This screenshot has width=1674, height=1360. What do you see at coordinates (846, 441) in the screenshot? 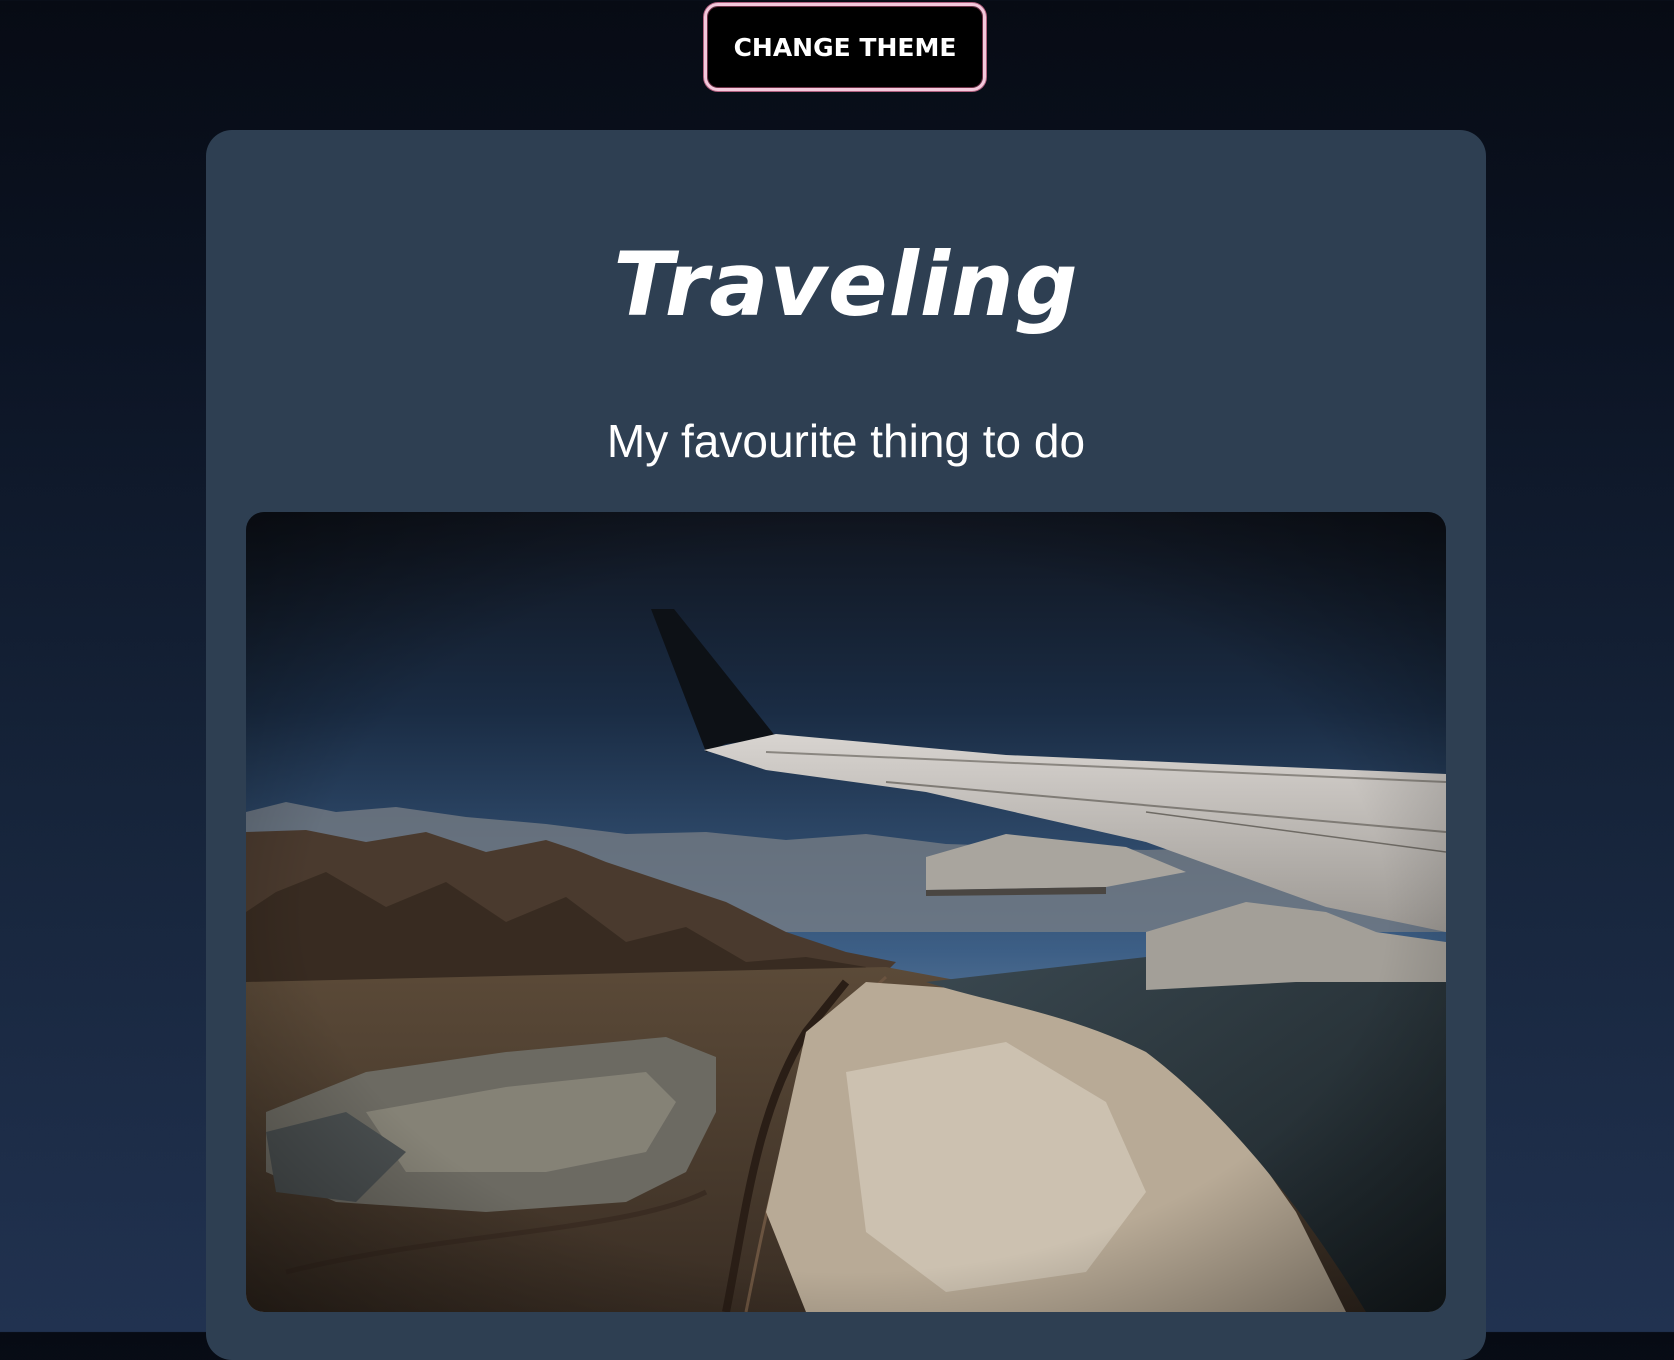
I see `card-subtitle: My favourite thing to do` at bounding box center [846, 441].